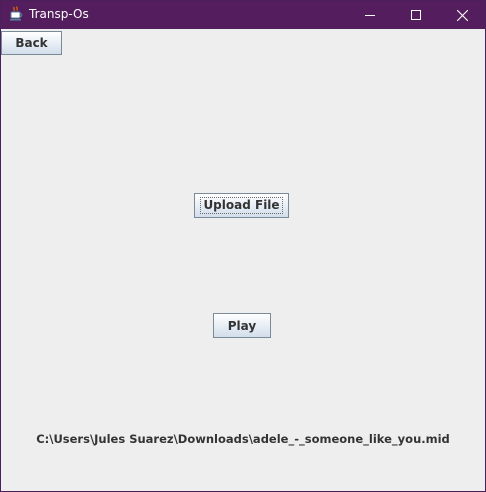  What do you see at coordinates (16, 14) in the screenshot?
I see `java-coffee-cup-icon` at bounding box center [16, 14].